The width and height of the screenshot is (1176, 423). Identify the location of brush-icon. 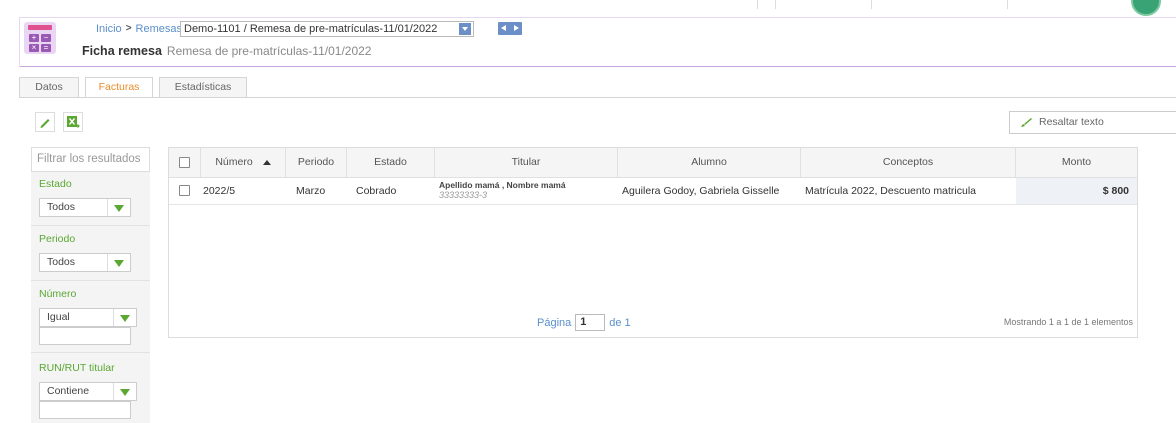
(1026, 122).